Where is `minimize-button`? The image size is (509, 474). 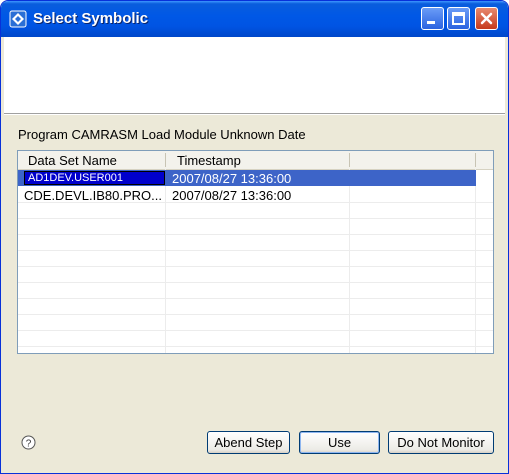 minimize-button is located at coordinates (432, 18).